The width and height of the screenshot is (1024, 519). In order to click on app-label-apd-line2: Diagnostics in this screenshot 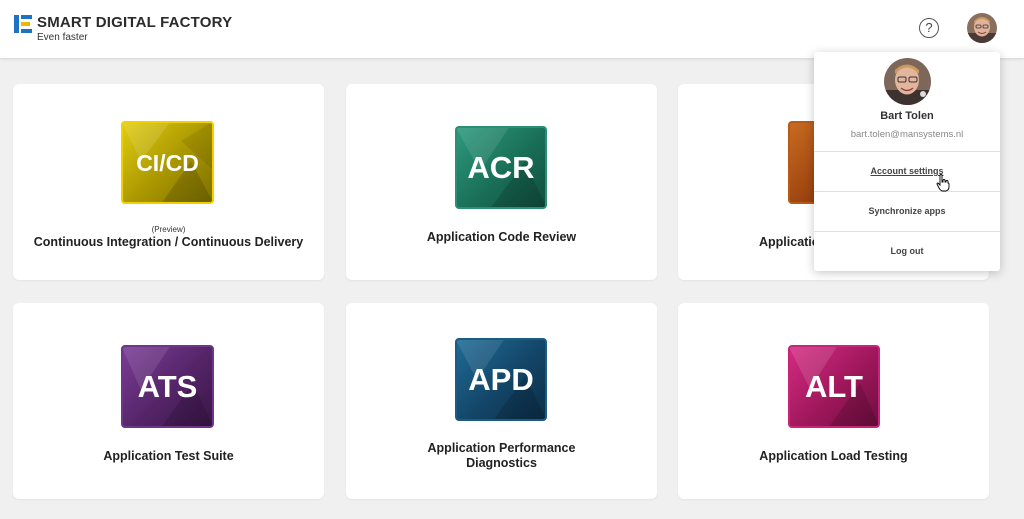, I will do `click(501, 463)`.